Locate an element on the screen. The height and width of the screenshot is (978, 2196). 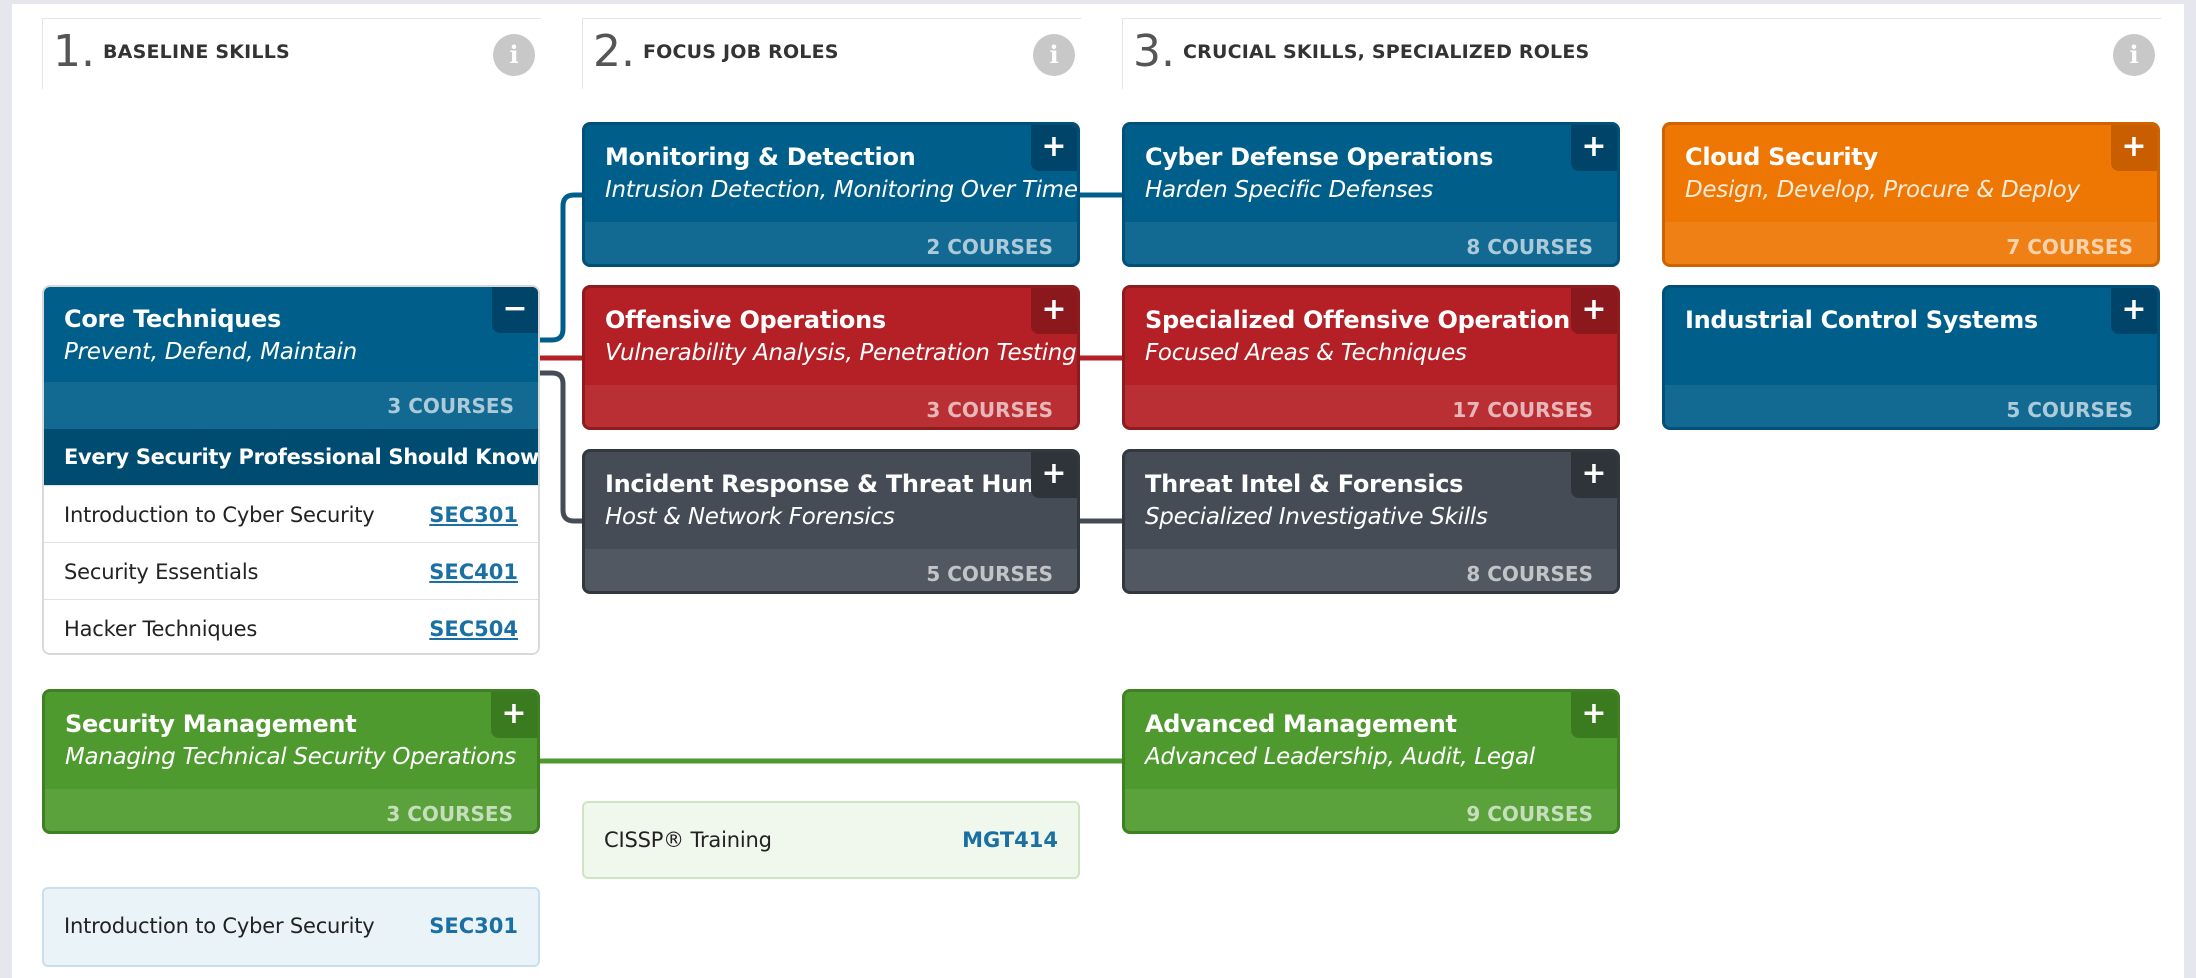
column-number: 2. is located at coordinates (614, 51).